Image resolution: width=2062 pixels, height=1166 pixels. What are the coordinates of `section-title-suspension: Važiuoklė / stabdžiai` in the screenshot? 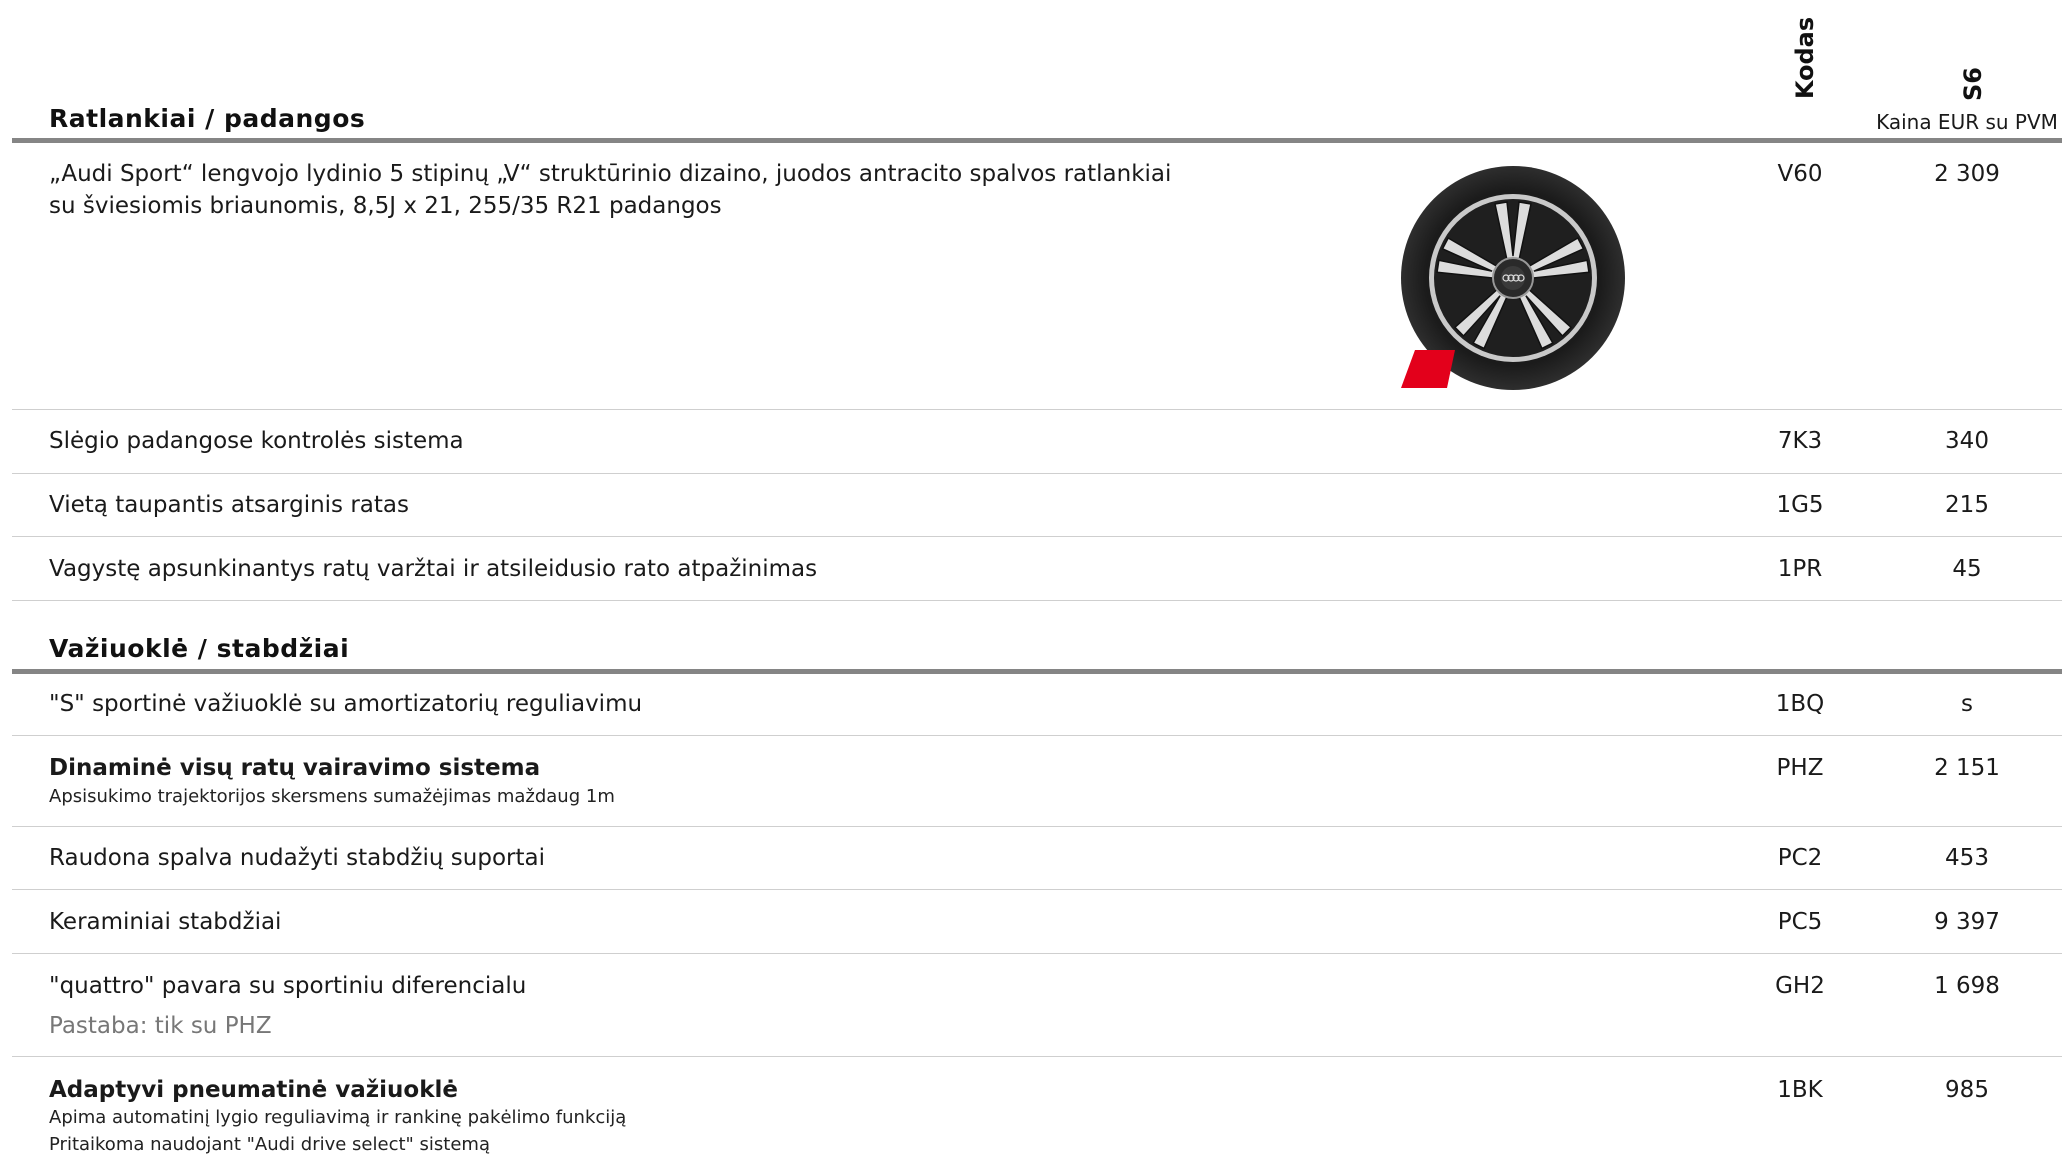 It's located at (199, 648).